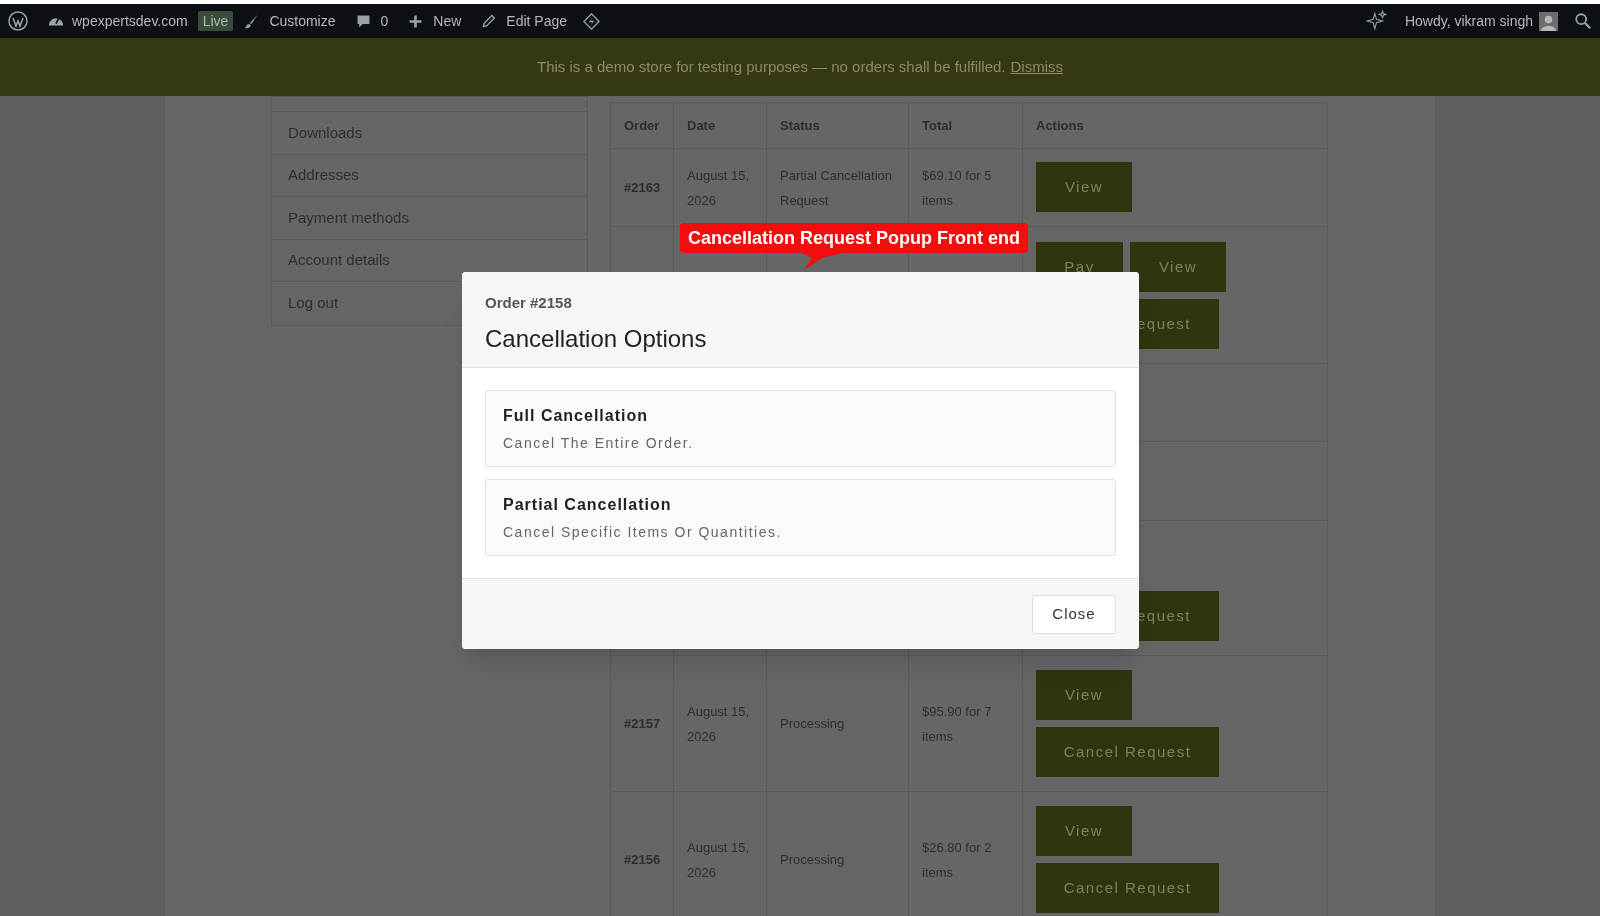 Image resolution: width=1600 pixels, height=916 pixels. What do you see at coordinates (596, 338) in the screenshot?
I see `dialog-title: Cancellation Options` at bounding box center [596, 338].